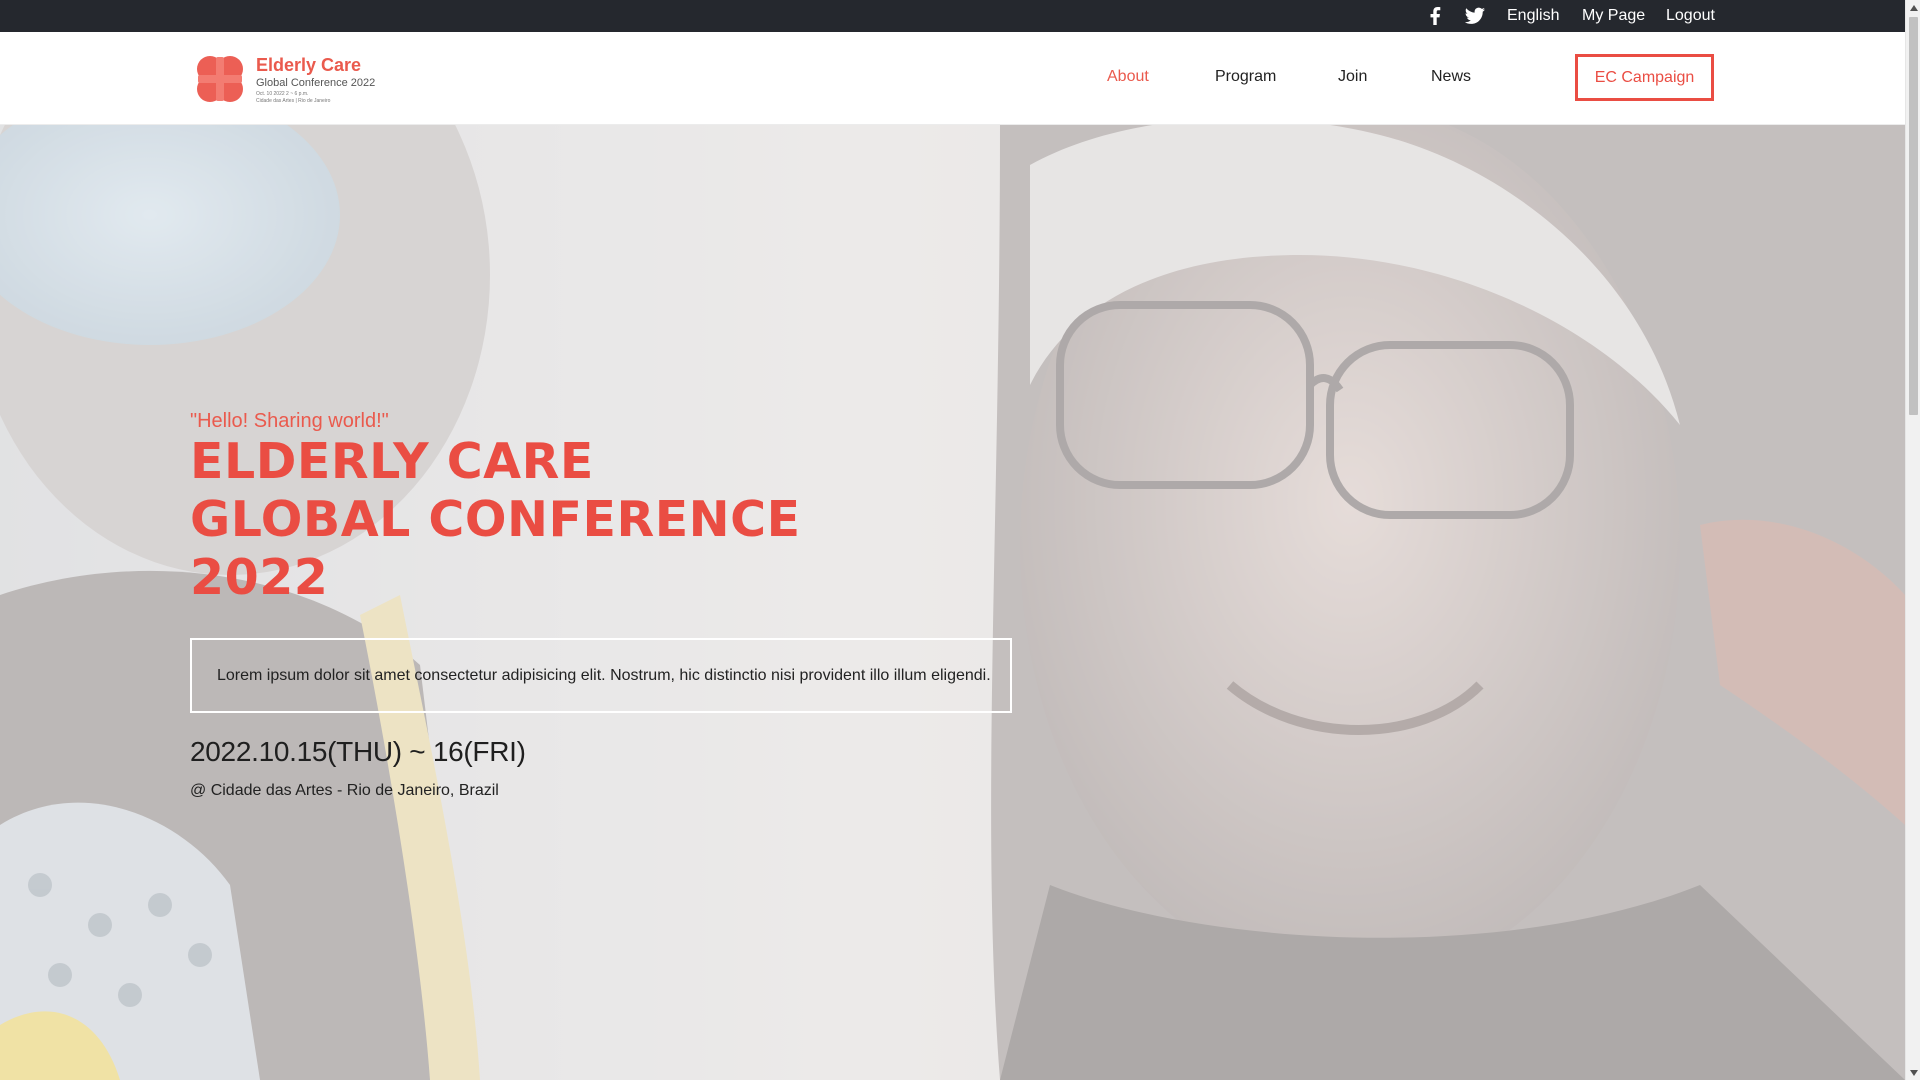  What do you see at coordinates (220, 79) in the screenshot?
I see `logo-cross-icon` at bounding box center [220, 79].